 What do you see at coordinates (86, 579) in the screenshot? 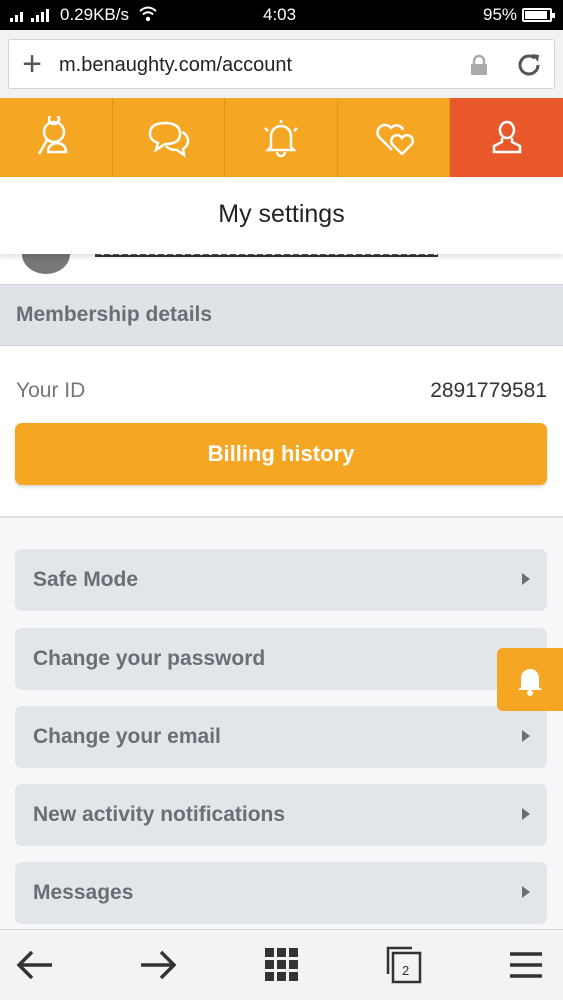
I see `menu-item-label: Safe Mode` at bounding box center [86, 579].